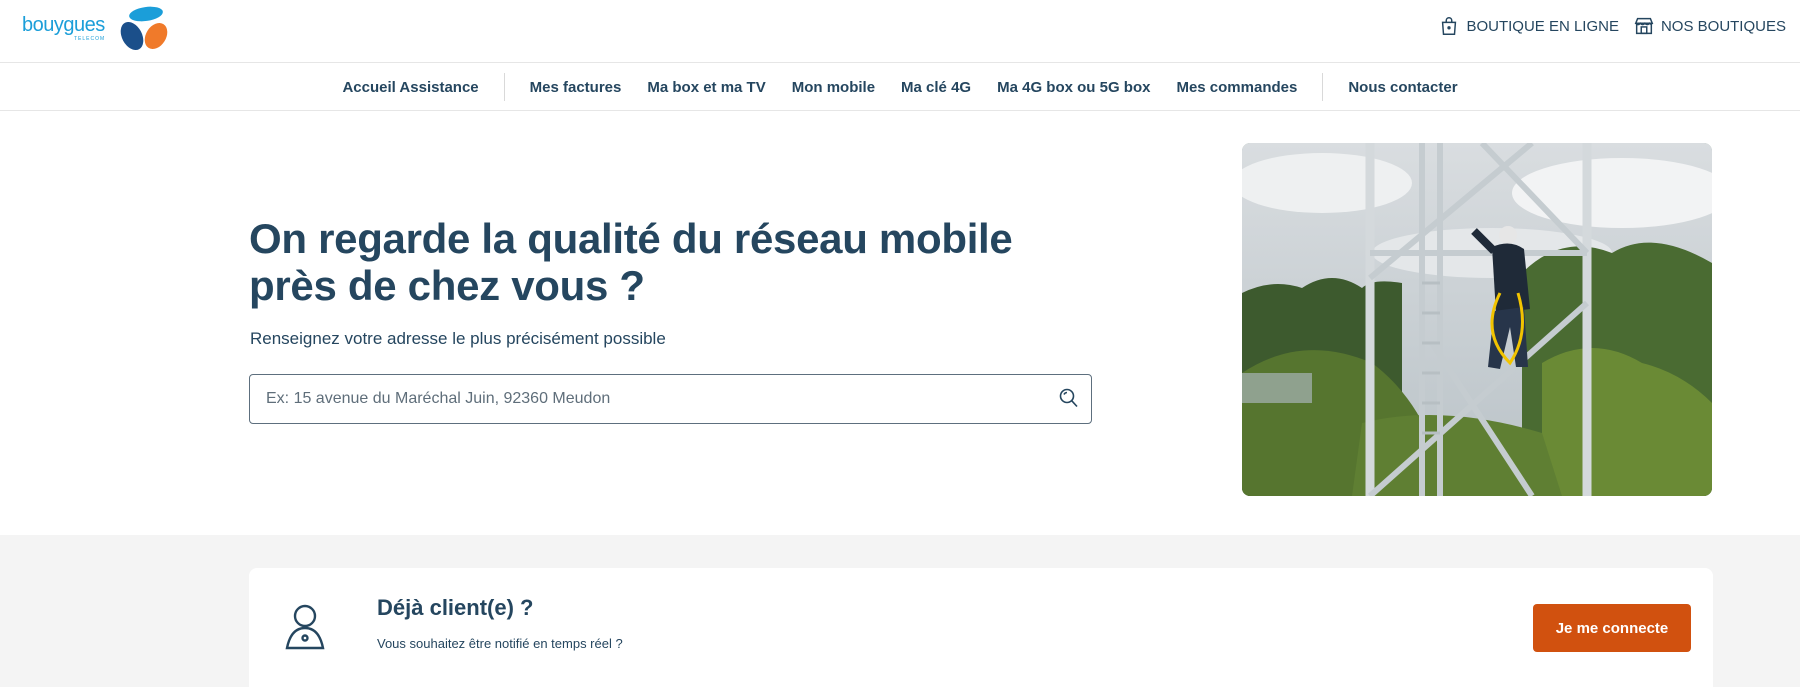 This screenshot has height=687, width=1800. I want to click on logo-text: bouygues, so click(63, 25).